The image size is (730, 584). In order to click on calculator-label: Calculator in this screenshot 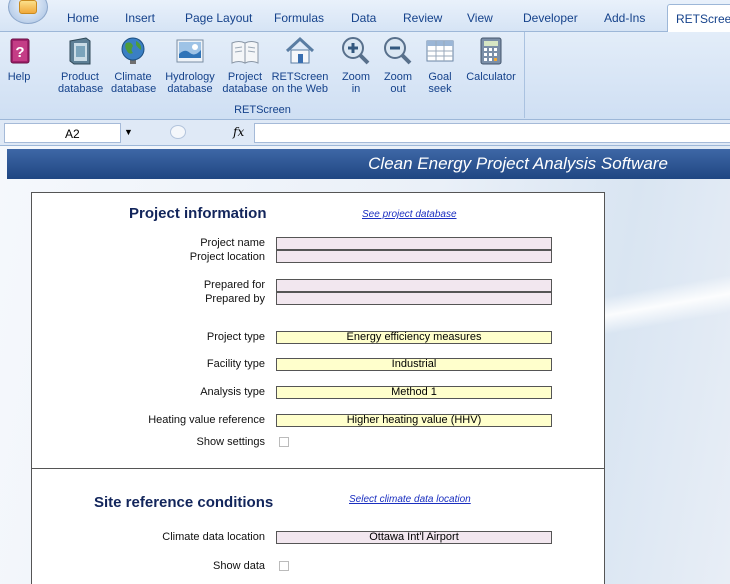, I will do `click(491, 77)`.